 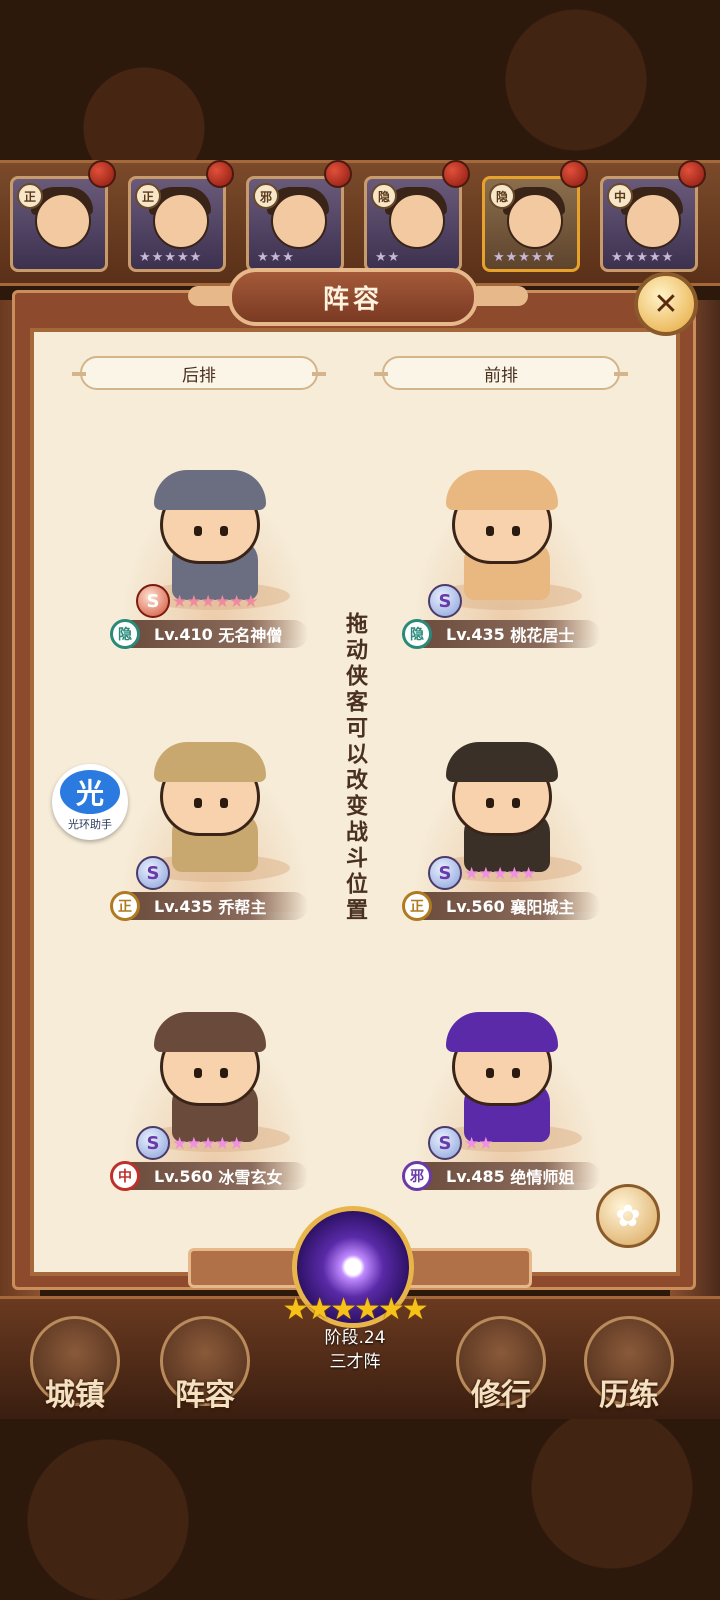 I want to click on hero-name: 桃花居士, so click(x=542, y=635).